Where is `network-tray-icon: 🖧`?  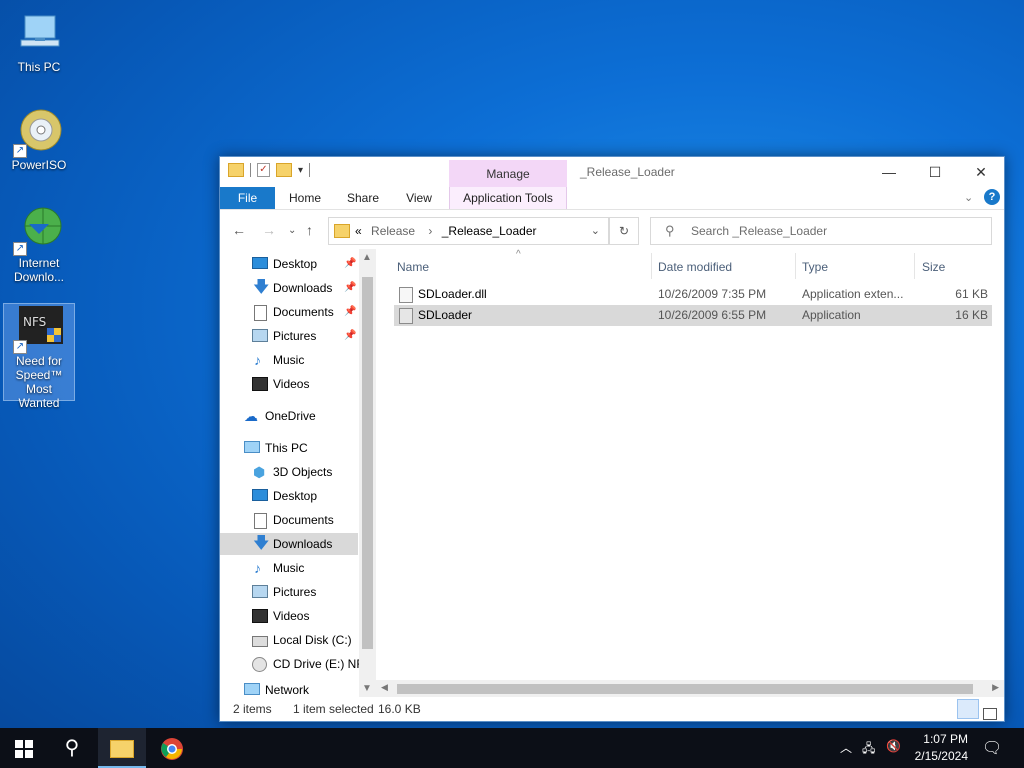
network-tray-icon: 🖧 is located at coordinates (868, 749).